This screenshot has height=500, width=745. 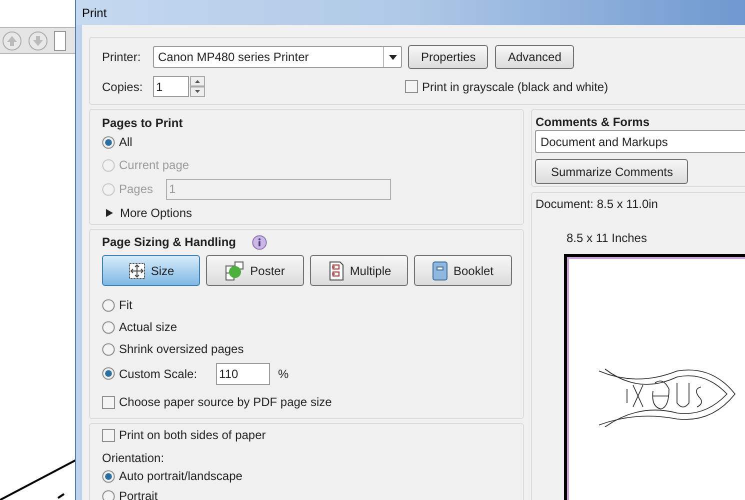 What do you see at coordinates (180, 476) in the screenshot?
I see `radio-label: Auto portrait/landscape` at bounding box center [180, 476].